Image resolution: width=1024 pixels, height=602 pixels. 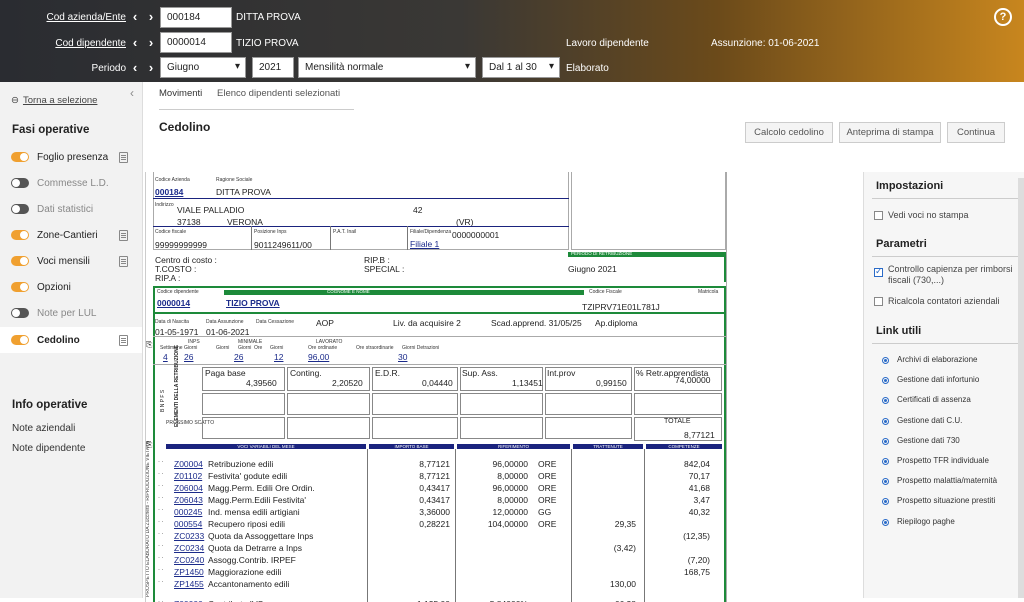 I want to click on cod-azienda-label: Cod azienda/Ente, so click(x=83, y=17).